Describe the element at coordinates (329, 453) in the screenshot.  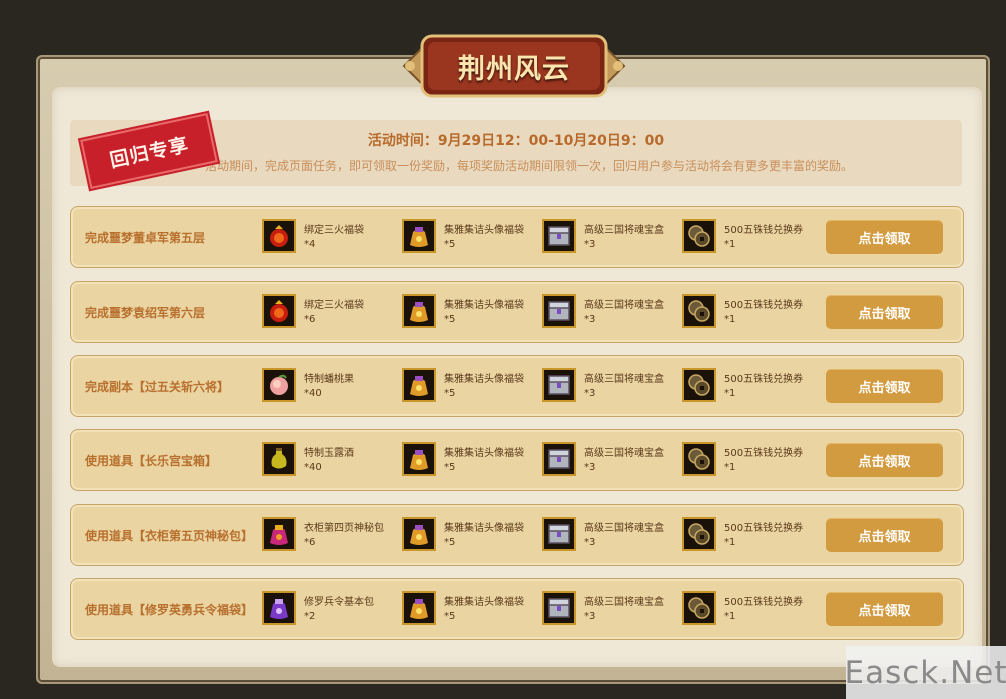
I see `reward-name: 特制玉露酒` at that location.